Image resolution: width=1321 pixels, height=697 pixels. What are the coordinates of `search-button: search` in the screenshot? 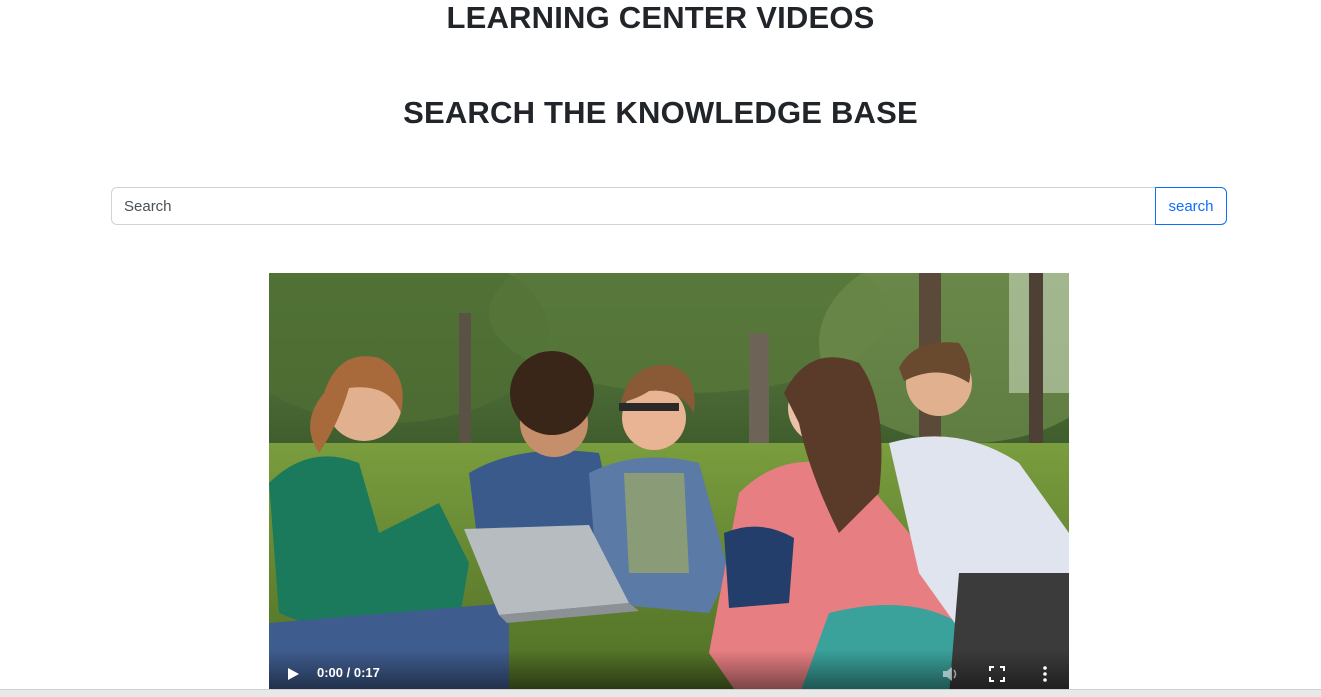 It's located at (1191, 206).